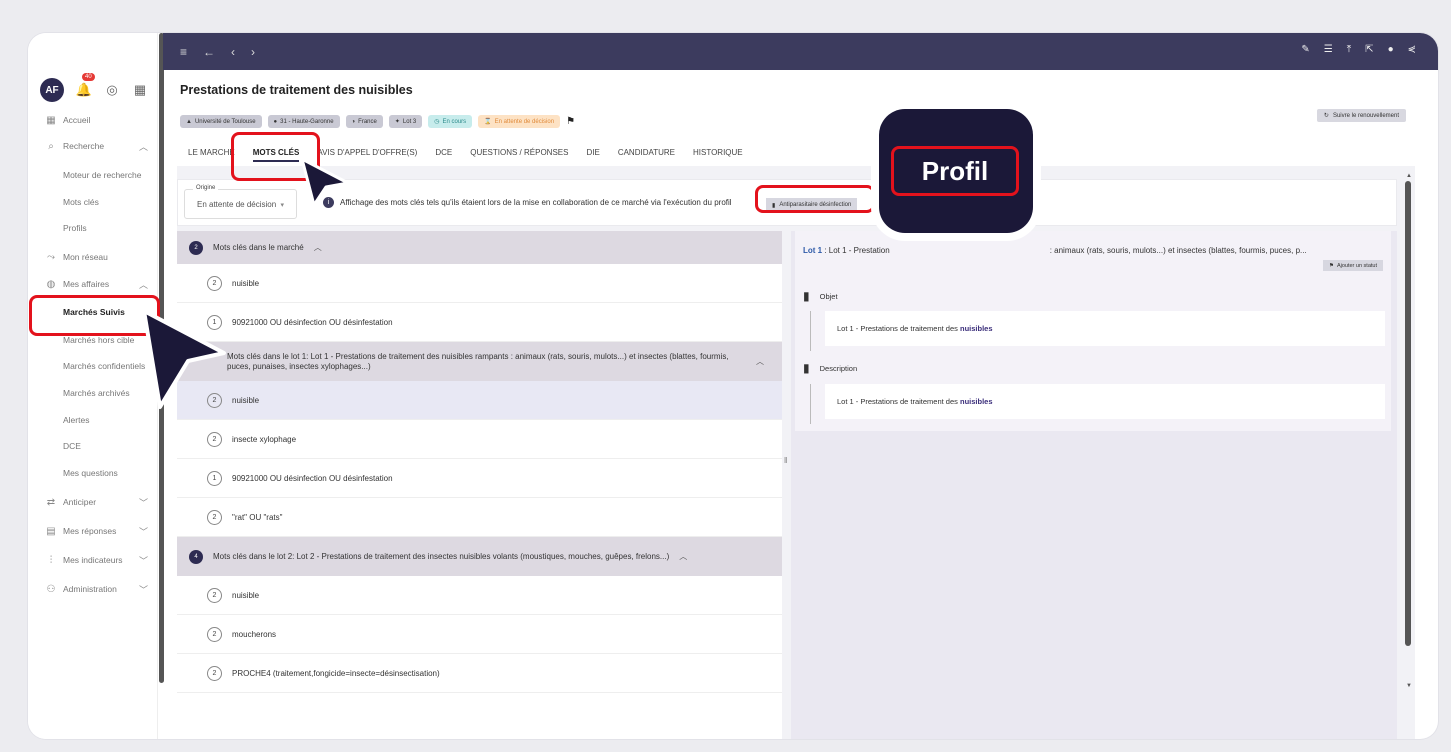 This screenshot has width=1451, height=752. I want to click on section-objet-header: ▮ Objet, so click(820, 296).